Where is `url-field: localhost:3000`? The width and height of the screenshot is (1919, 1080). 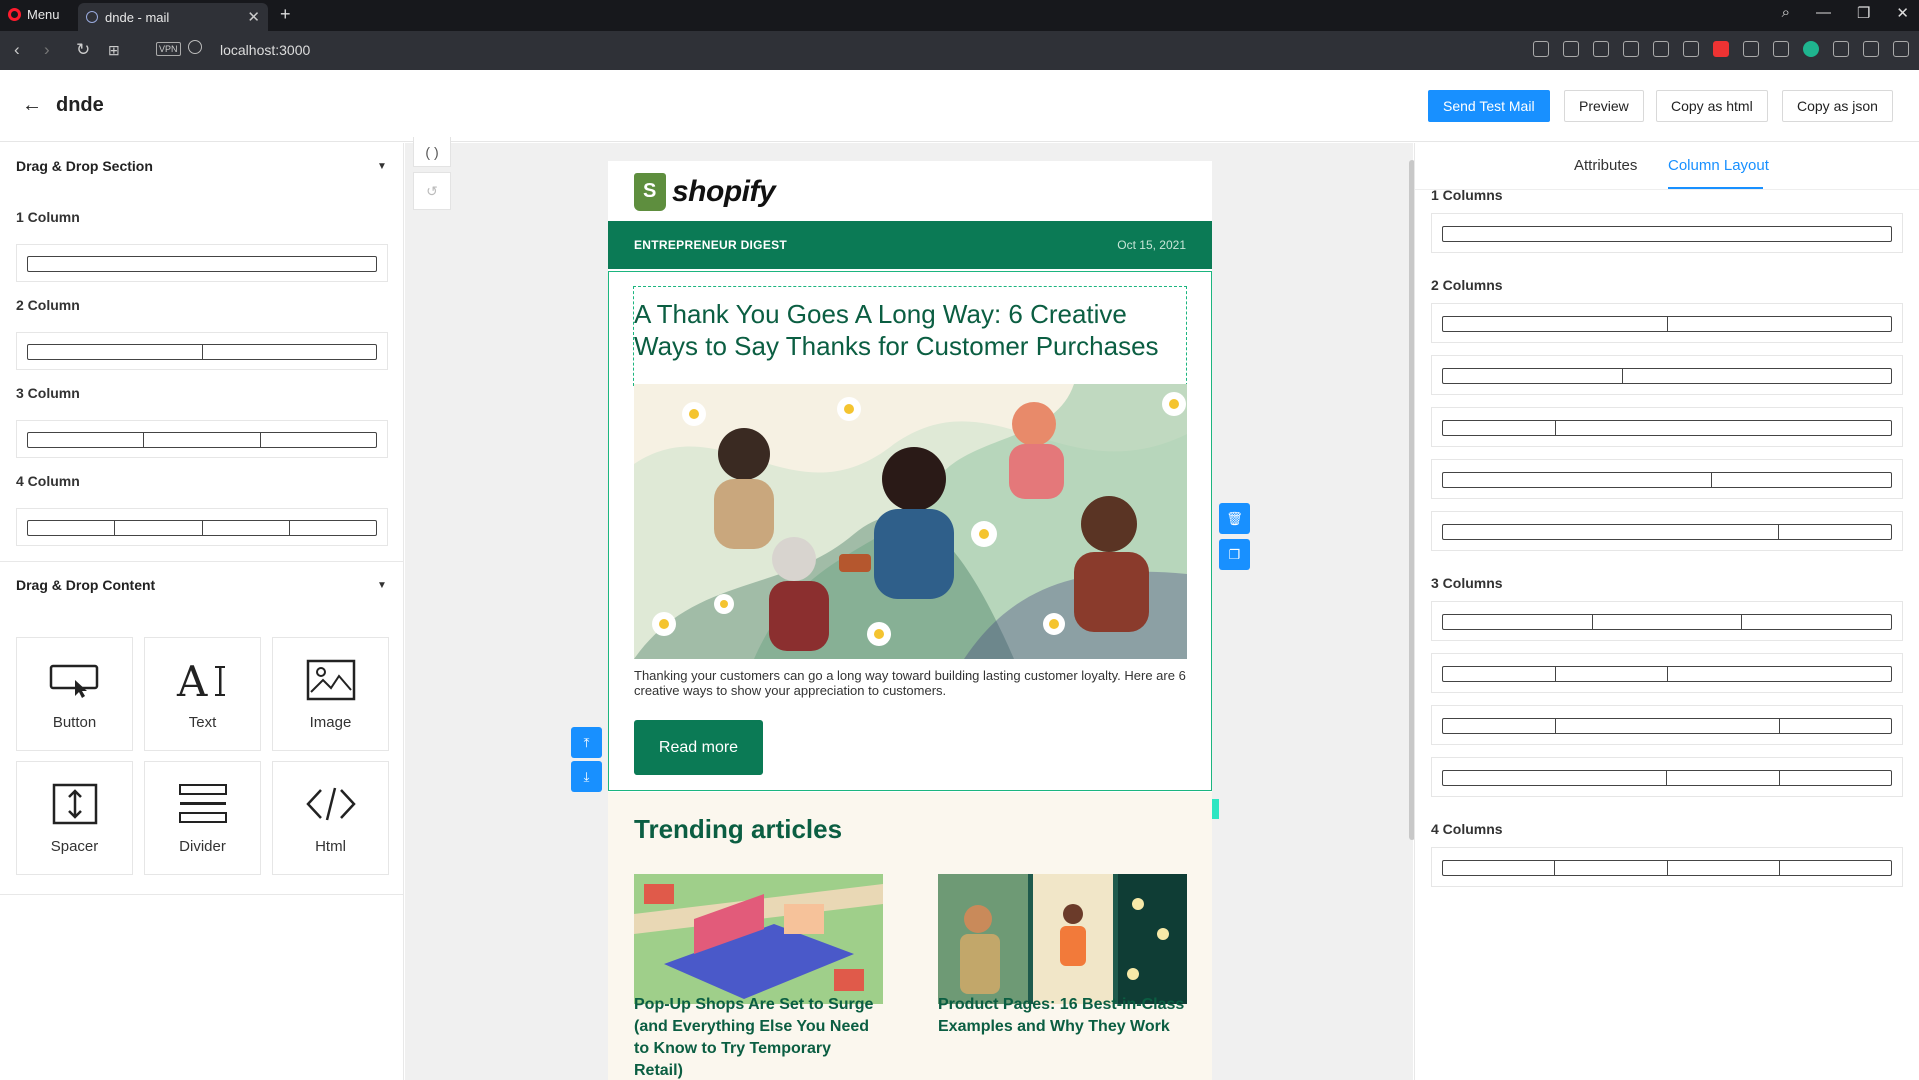
url-field: localhost:3000 is located at coordinates (265, 50).